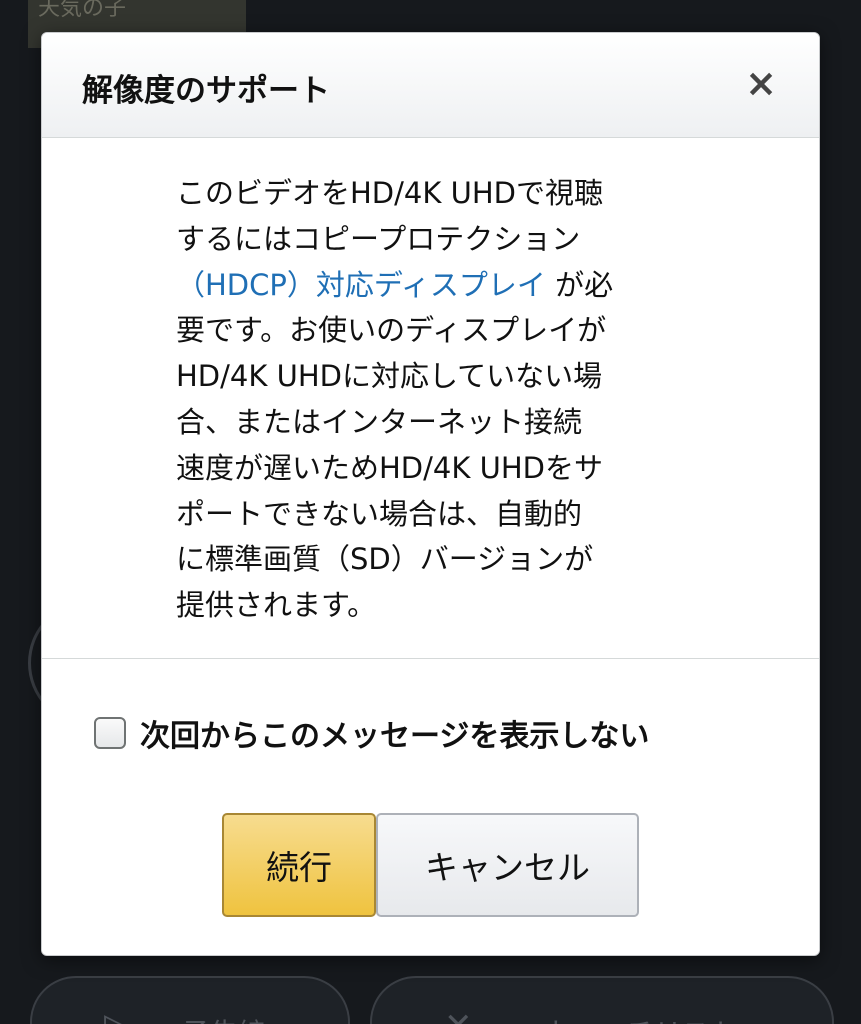 This screenshot has height=1024, width=861. Describe the element at coordinates (389, 376) in the screenshot. I see `message-line: HD/4K UHDに対応していない場` at that location.